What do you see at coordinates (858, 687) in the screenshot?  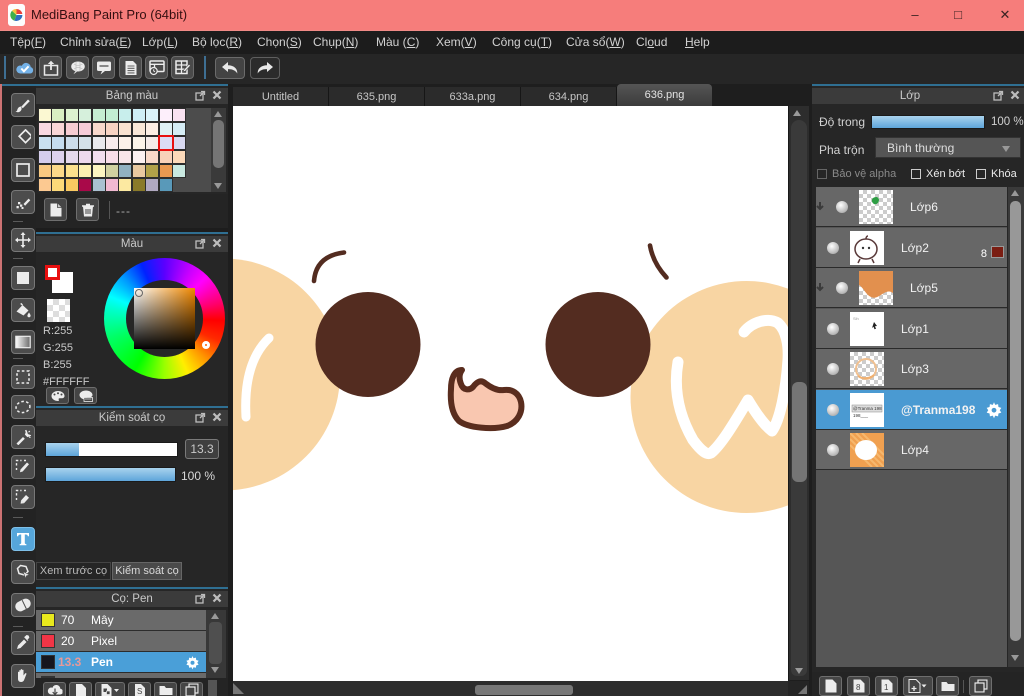 I see `svg-text: 8` at bounding box center [858, 687].